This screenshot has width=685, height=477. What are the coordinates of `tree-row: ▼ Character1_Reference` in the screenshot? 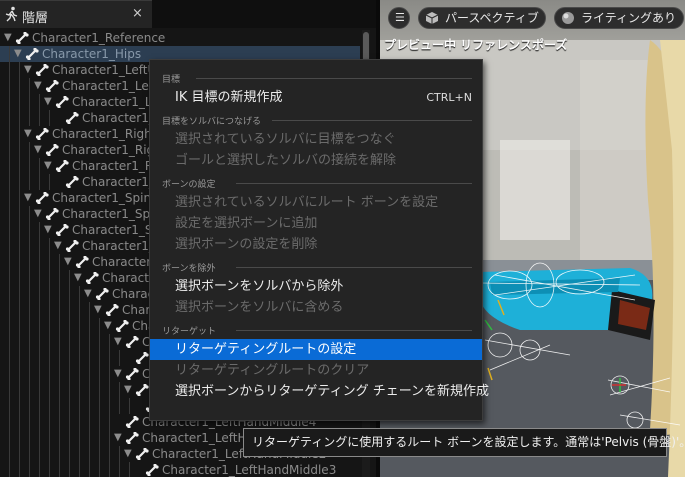 It's located at (180, 38).